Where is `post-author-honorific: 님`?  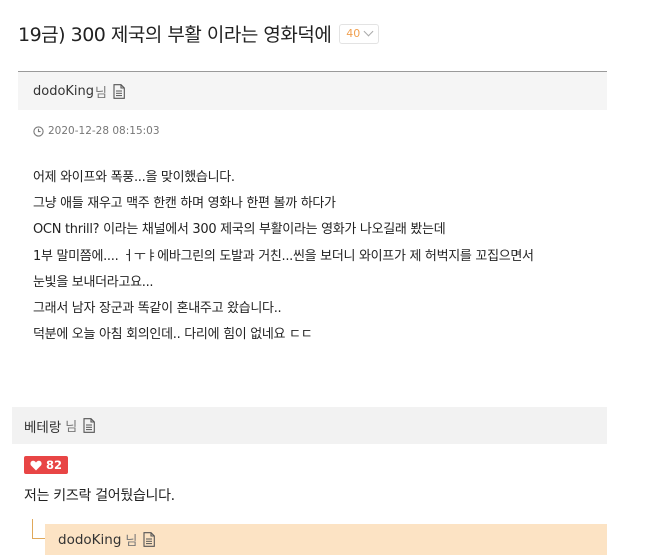 post-author-honorific: 님 is located at coordinates (101, 93).